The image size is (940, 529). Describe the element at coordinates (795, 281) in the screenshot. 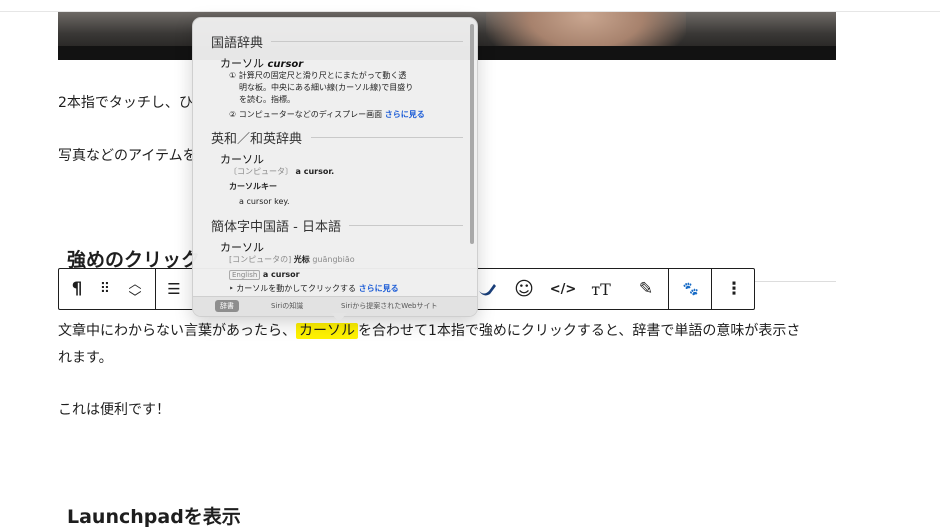

I see `toolbar-rule` at that location.